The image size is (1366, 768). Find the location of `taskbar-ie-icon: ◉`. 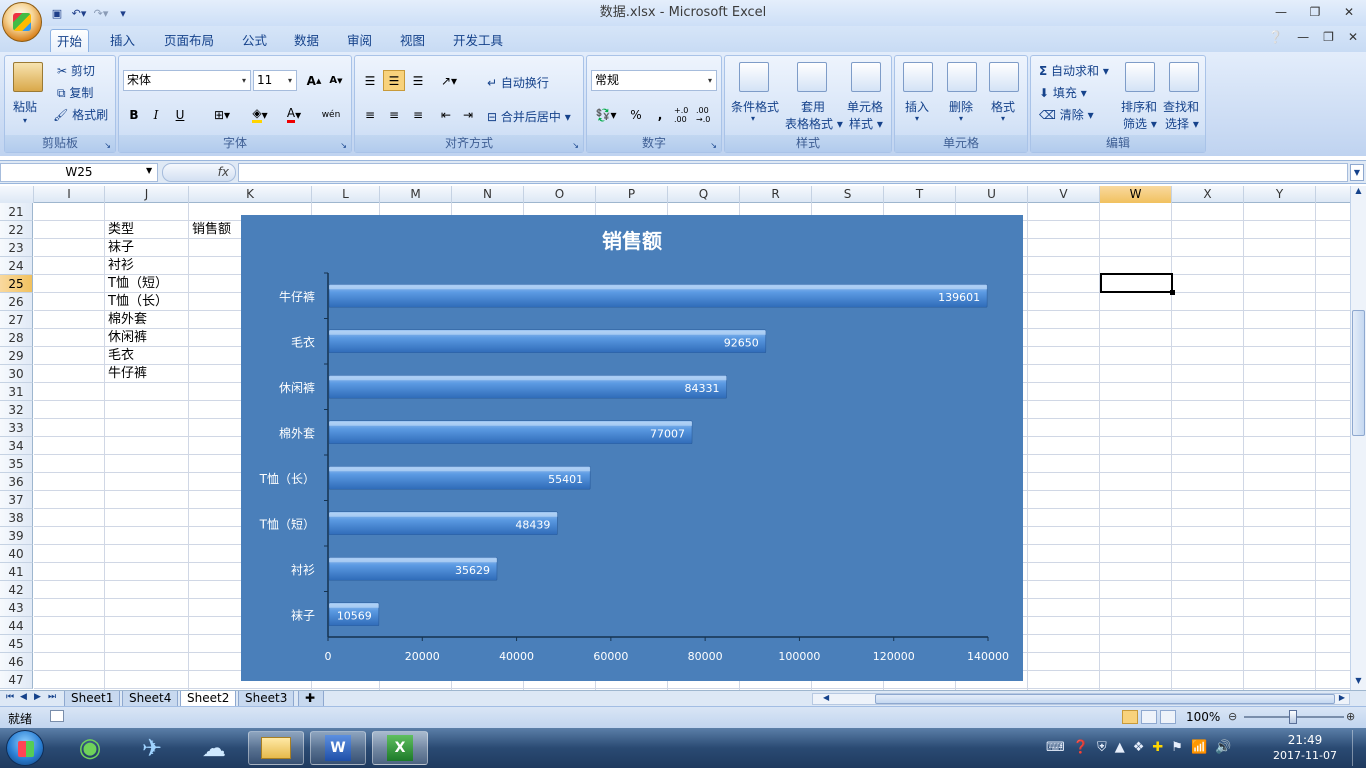

taskbar-ie-icon: ◉ is located at coordinates (90, 748).